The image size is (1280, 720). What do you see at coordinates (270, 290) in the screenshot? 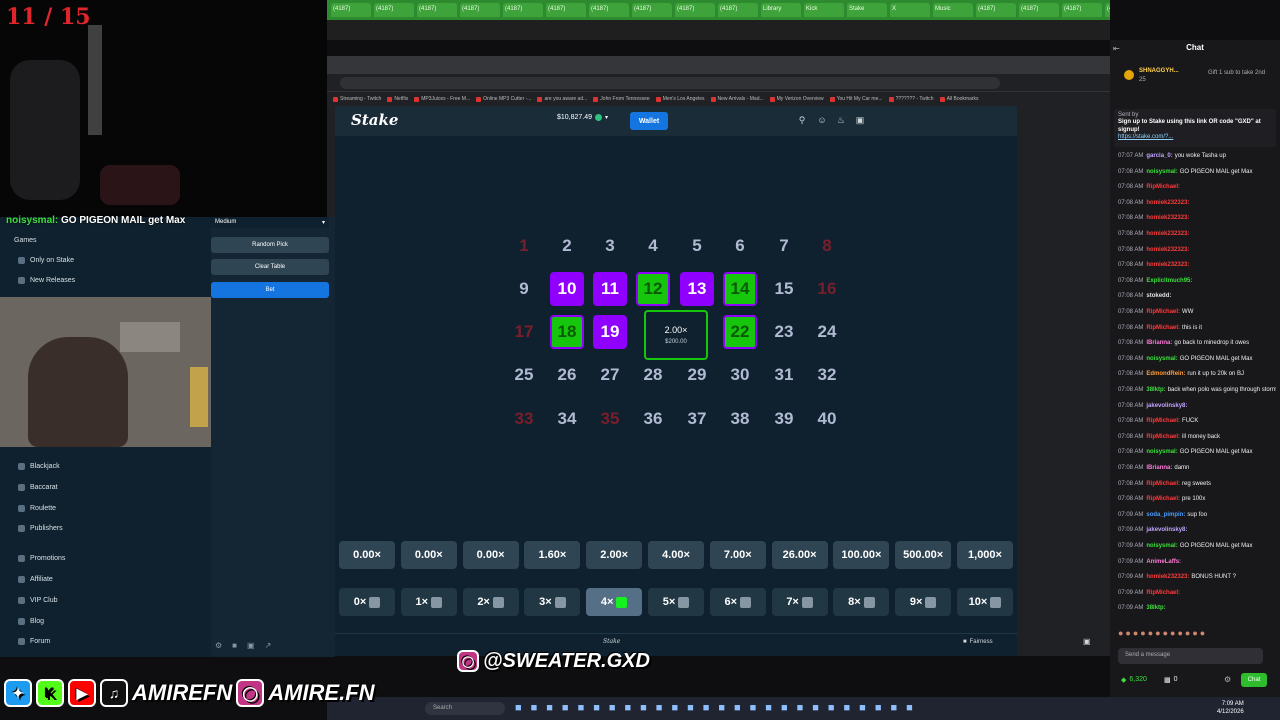
I see `bet-button: Bet` at bounding box center [270, 290].